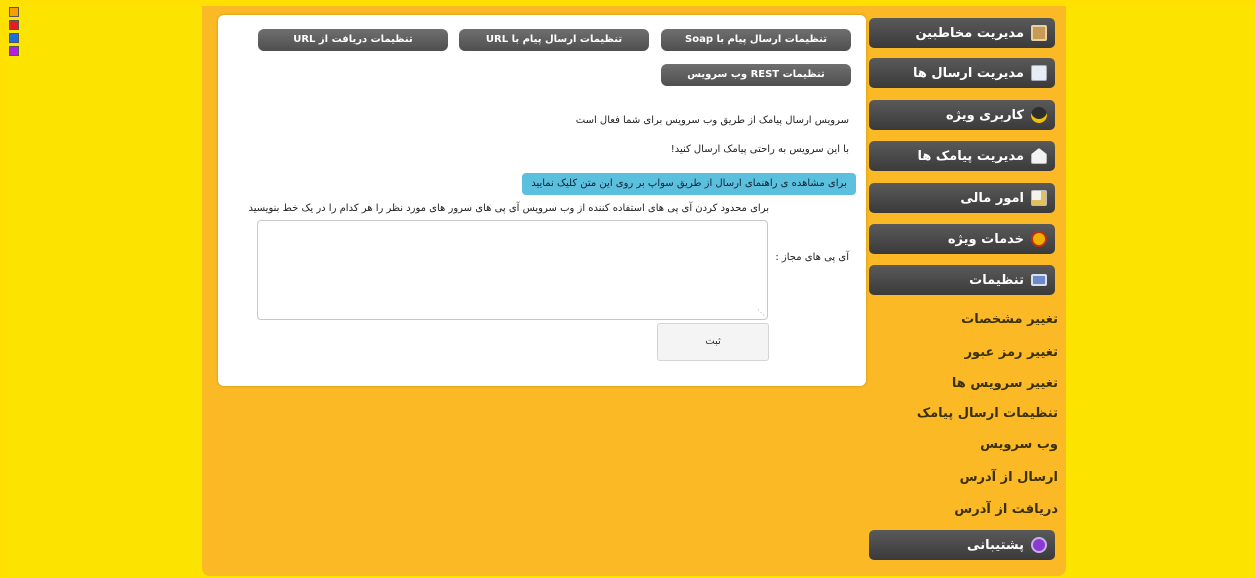  I want to click on menu-label: مدیریت مخاطبین, so click(969, 33).